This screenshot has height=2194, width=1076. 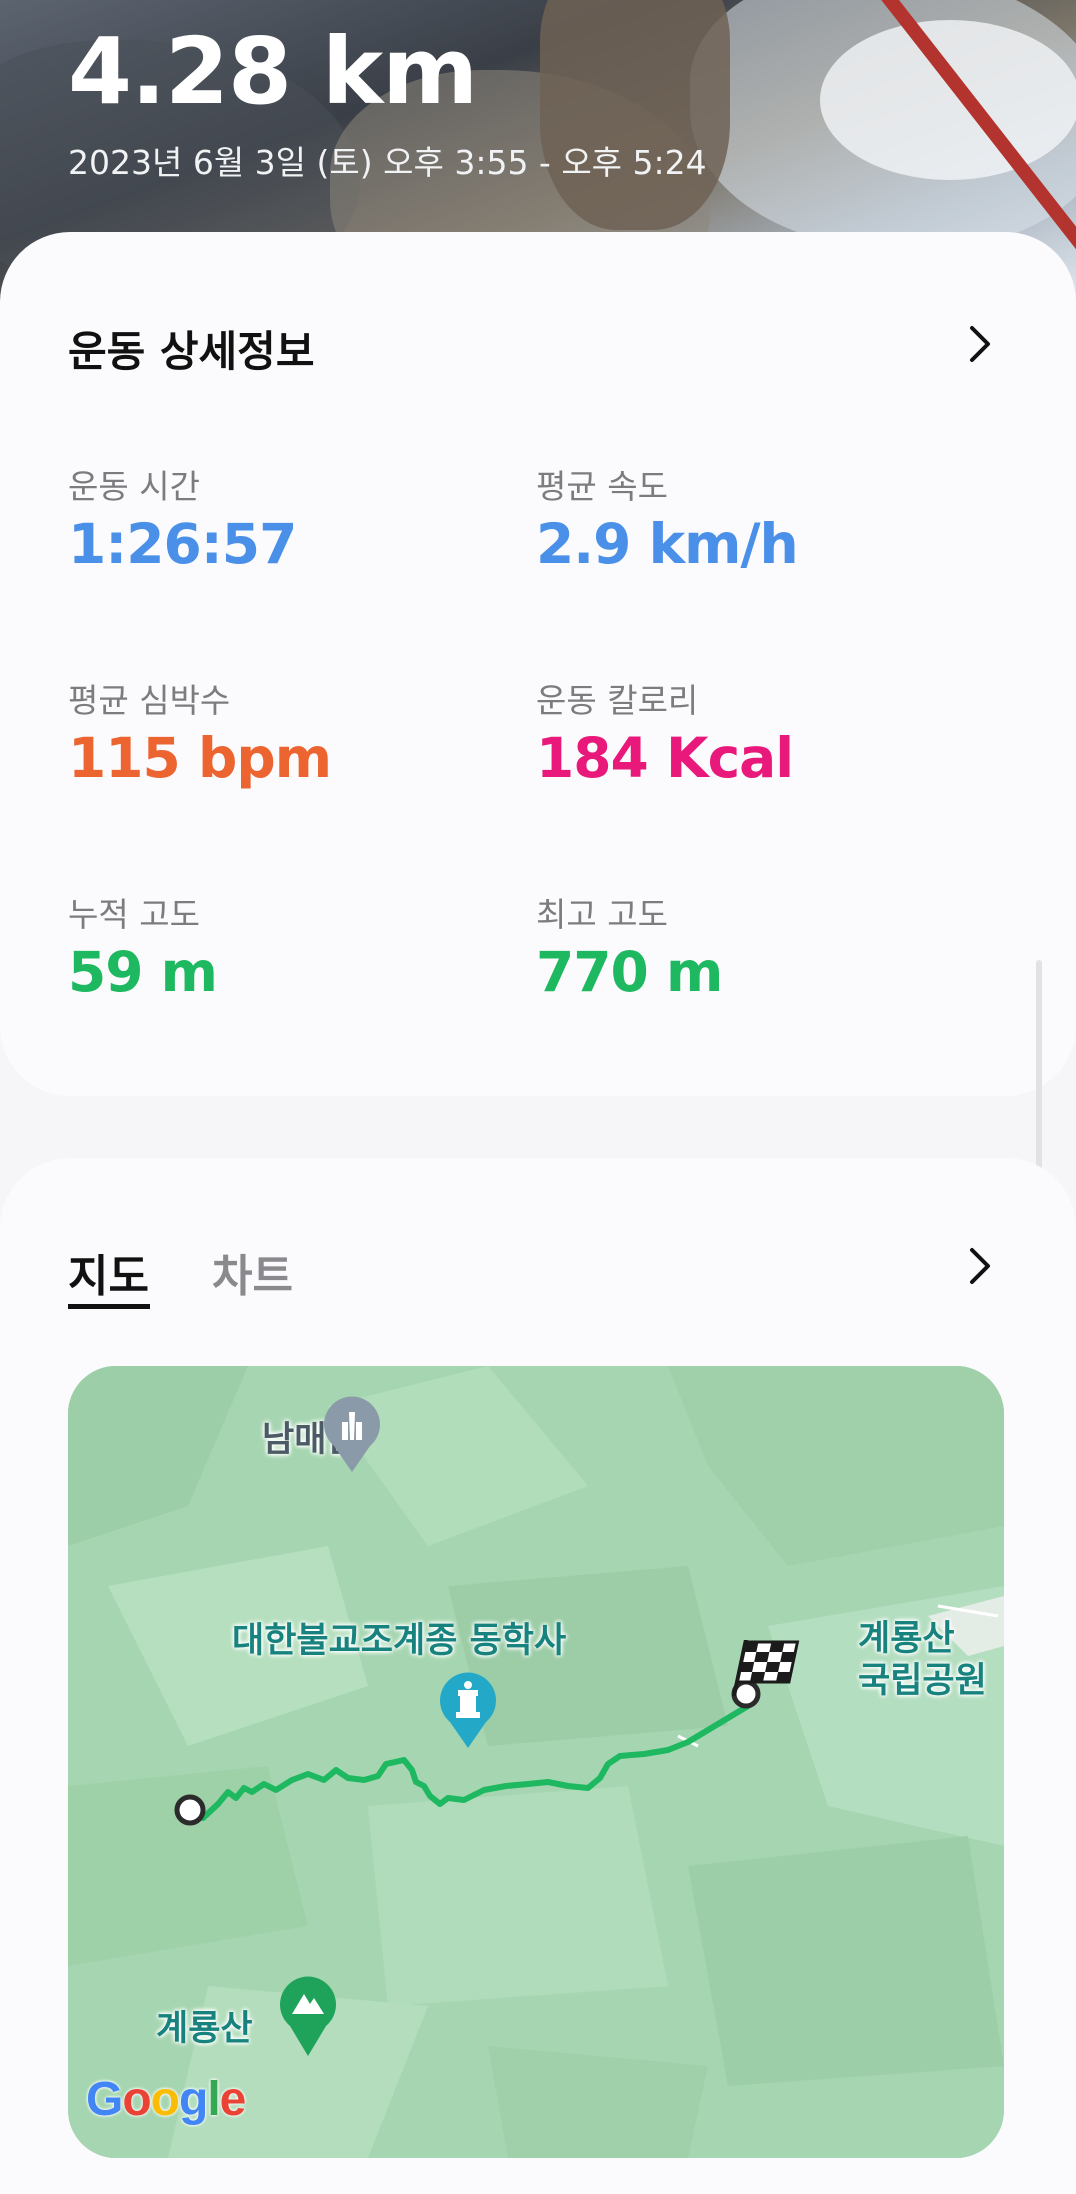 What do you see at coordinates (190, 1810) in the screenshot?
I see `route-start-marker` at bounding box center [190, 1810].